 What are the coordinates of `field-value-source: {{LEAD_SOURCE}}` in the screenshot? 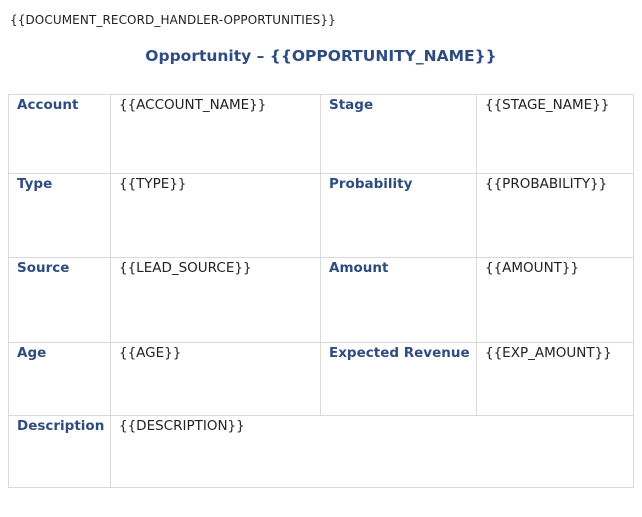 It's located at (215, 300).